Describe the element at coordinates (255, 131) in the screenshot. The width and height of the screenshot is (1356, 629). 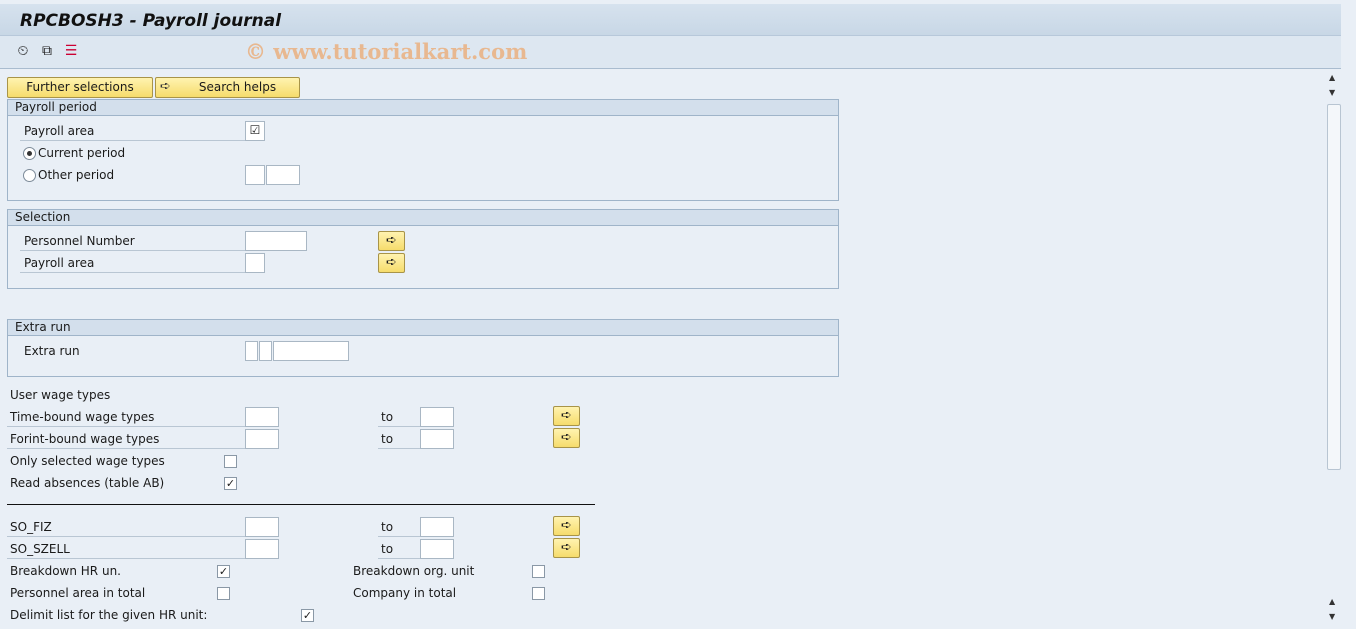
I see `payroll-area-checkbox: ☑` at that location.